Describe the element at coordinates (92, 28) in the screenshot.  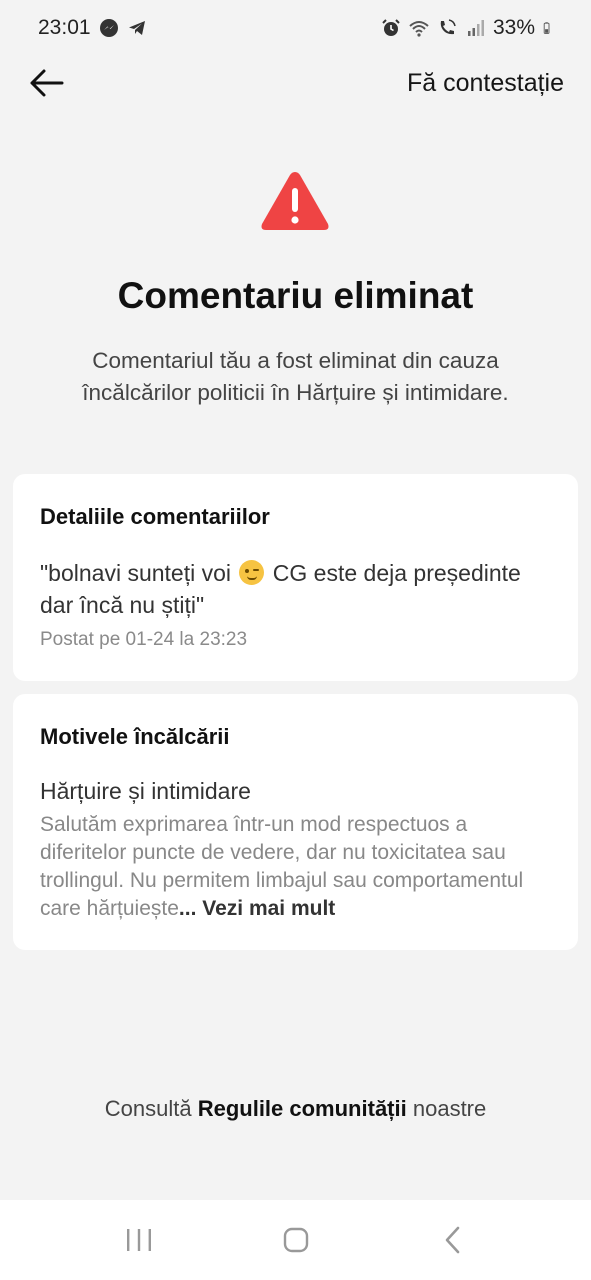
I see `status-left: 23:01` at that location.